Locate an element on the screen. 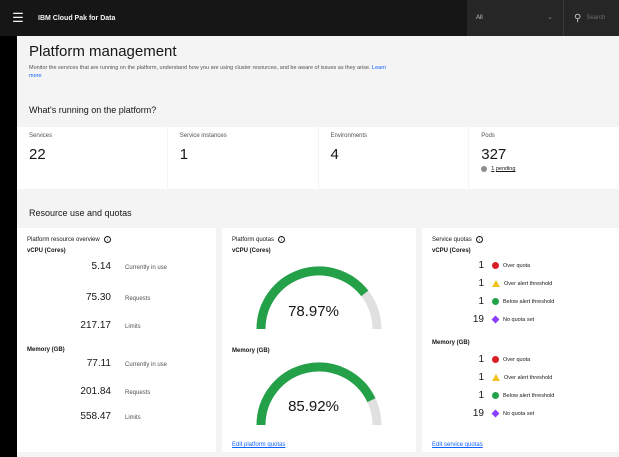 This screenshot has height=457, width=619. tile-label: Pods is located at coordinates (488, 136).